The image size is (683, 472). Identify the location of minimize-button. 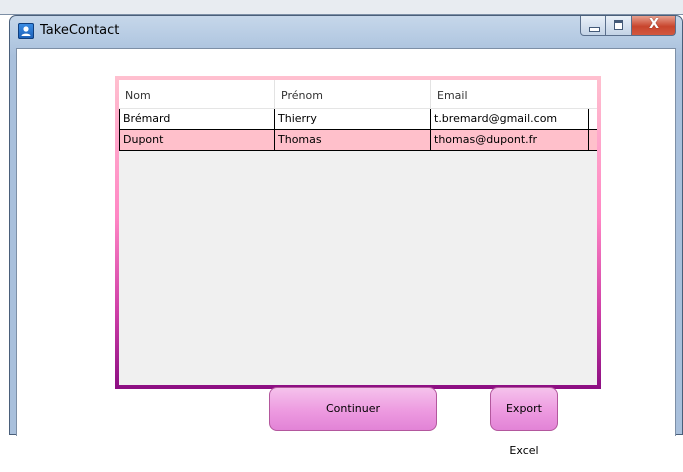
(593, 26).